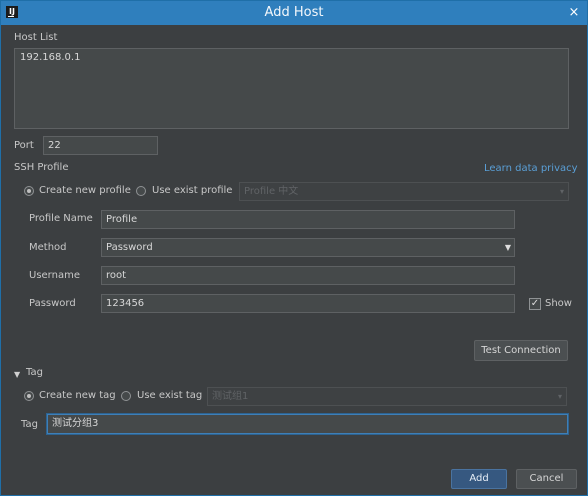 The width and height of the screenshot is (588, 496). Describe the element at coordinates (574, 13) in the screenshot. I see `close-icon: ×` at that location.